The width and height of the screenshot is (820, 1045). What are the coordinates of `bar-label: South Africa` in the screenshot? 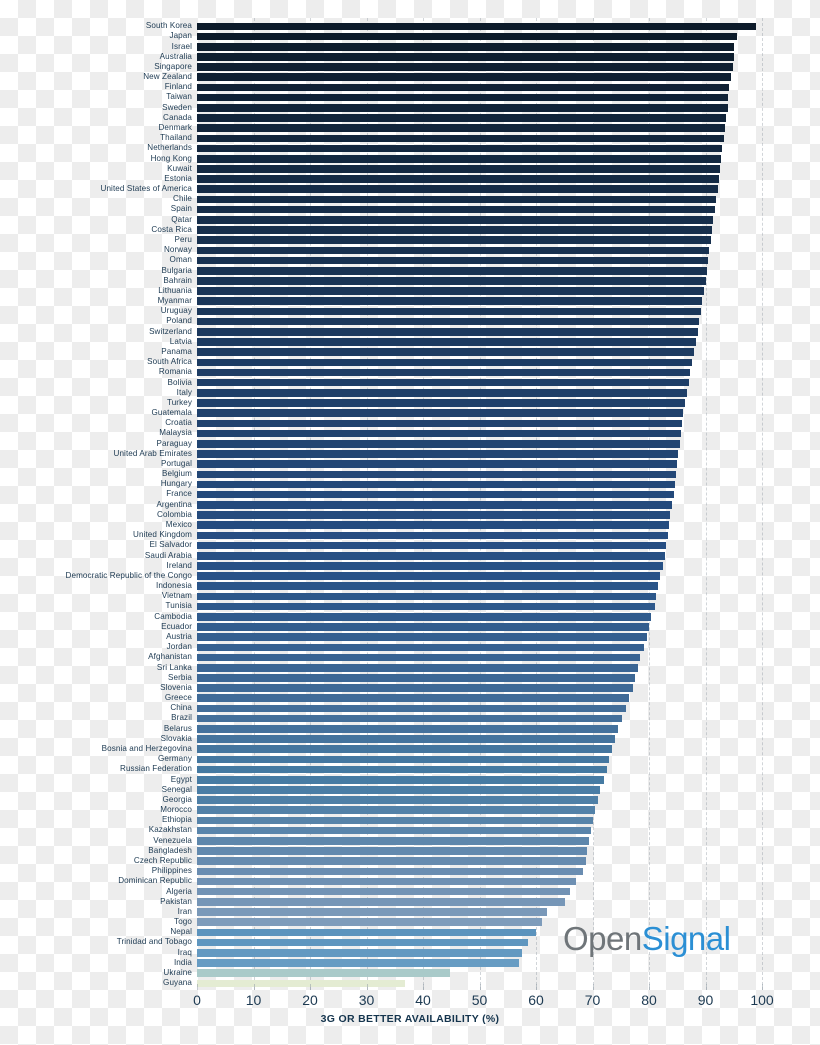 It's located at (169, 362).